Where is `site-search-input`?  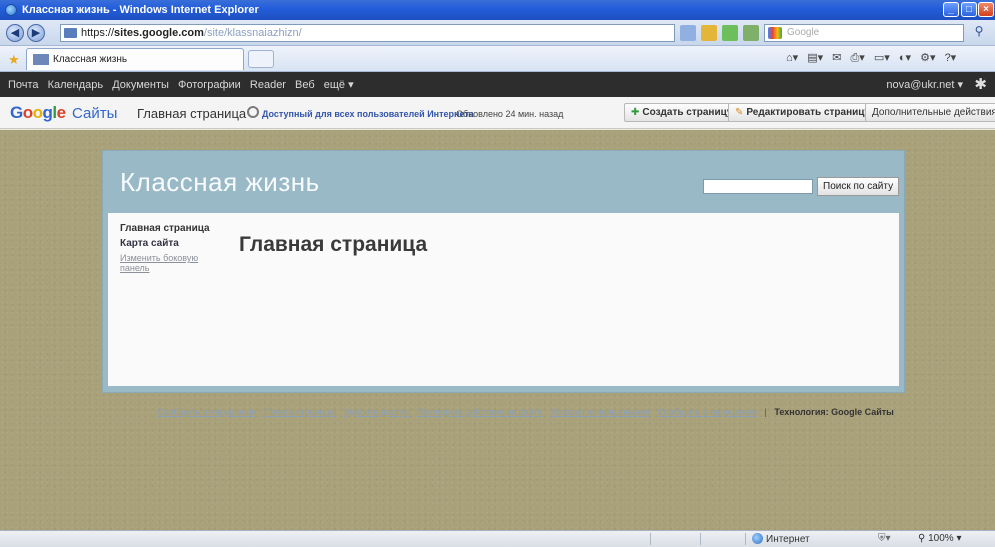 site-search-input is located at coordinates (758, 186).